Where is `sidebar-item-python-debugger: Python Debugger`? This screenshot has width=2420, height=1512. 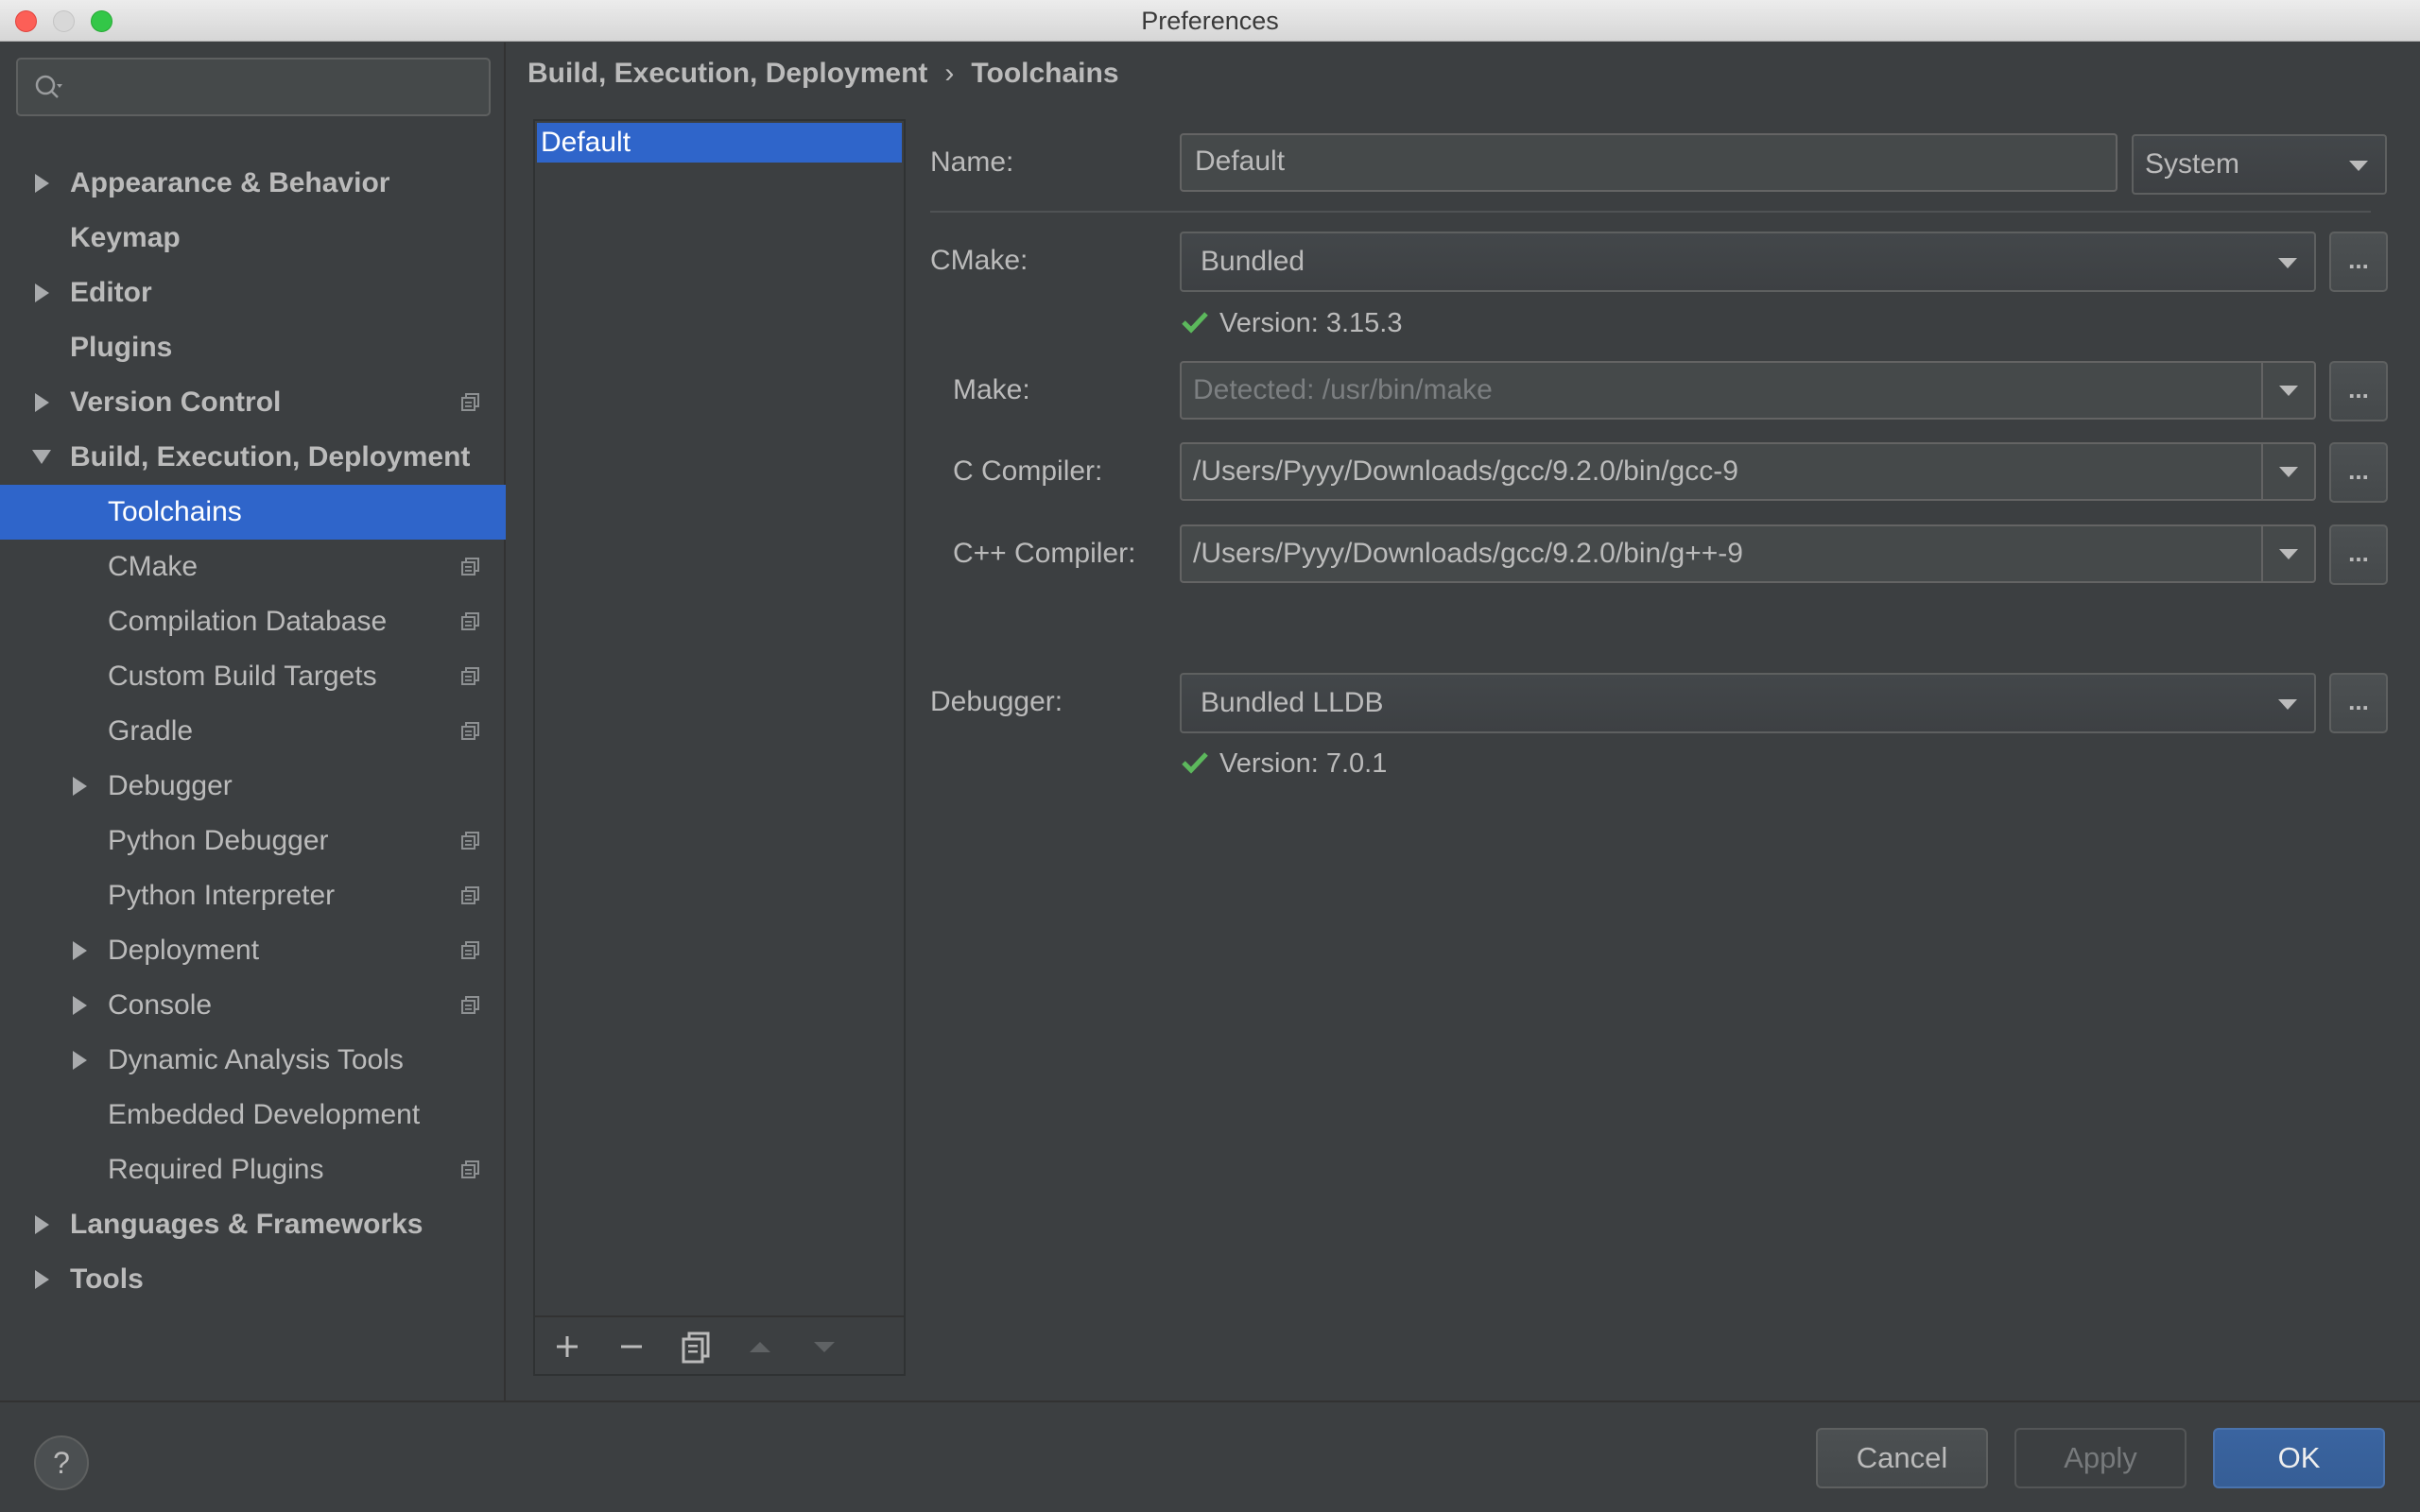 sidebar-item-python-debugger: Python Debugger is located at coordinates (253, 841).